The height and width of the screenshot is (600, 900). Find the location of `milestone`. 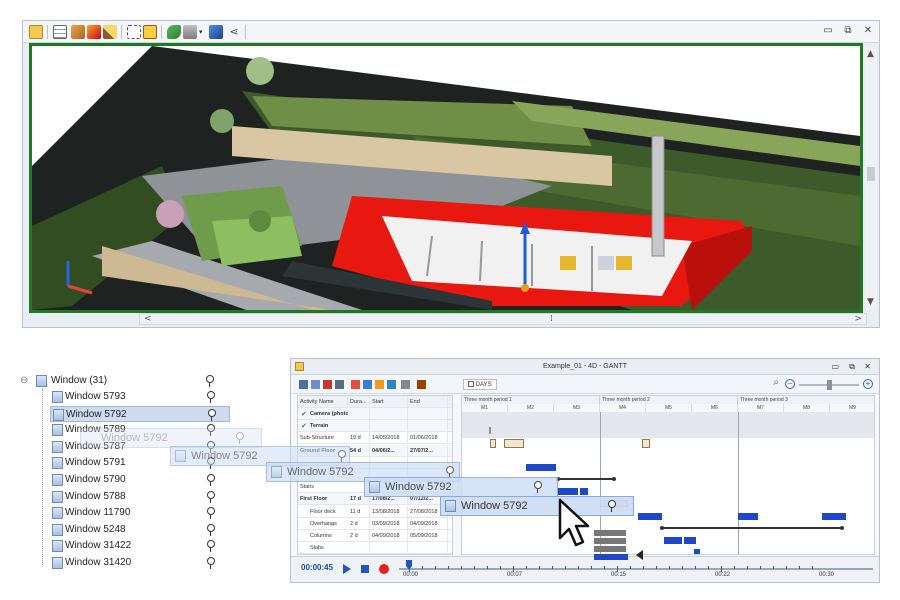

milestone is located at coordinates (490, 431).